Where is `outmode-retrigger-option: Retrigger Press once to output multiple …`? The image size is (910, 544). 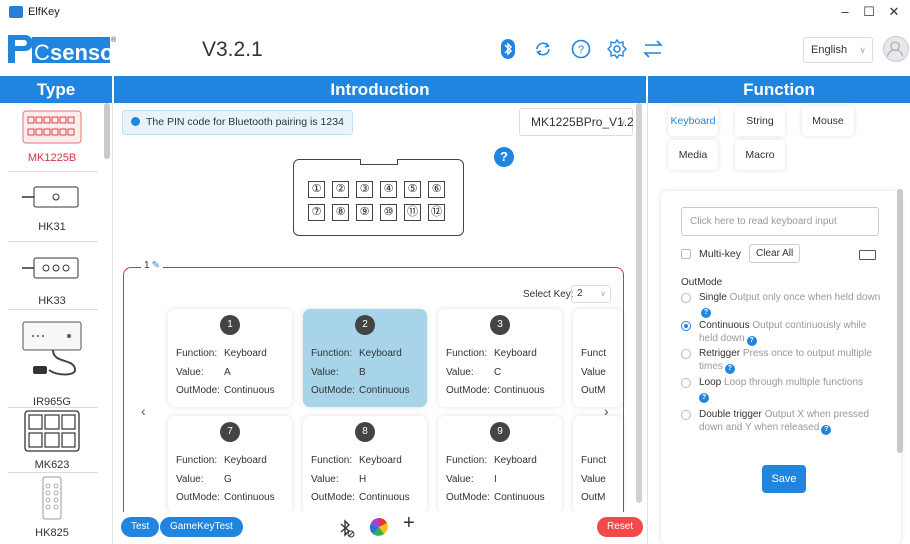 outmode-retrigger-option: Retrigger Press once to output multiple … is located at coordinates (792, 360).